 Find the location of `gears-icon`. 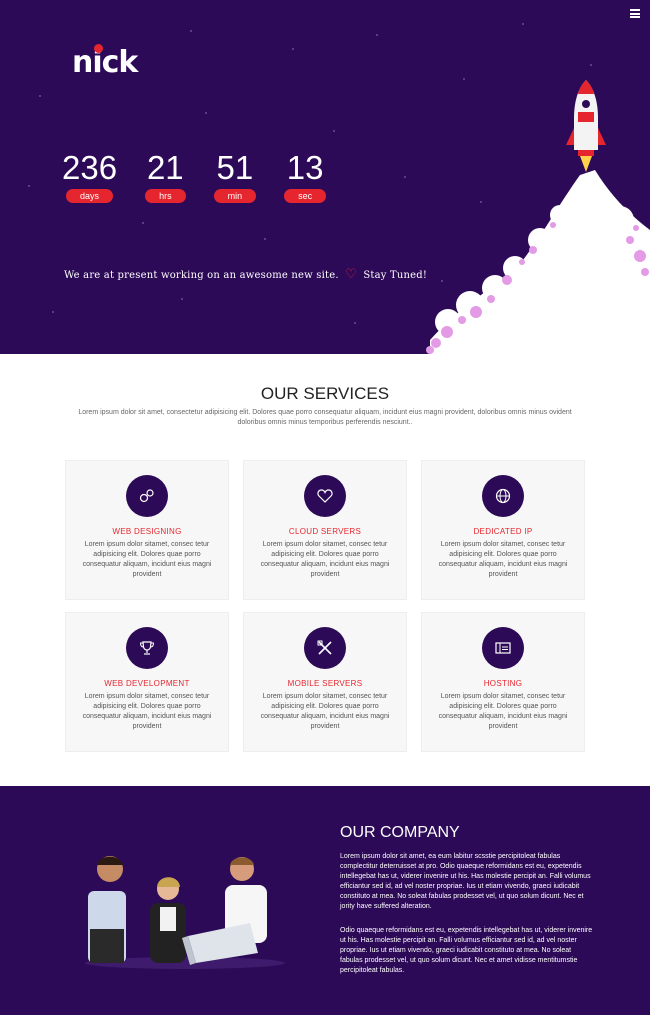

gears-icon is located at coordinates (147, 496).